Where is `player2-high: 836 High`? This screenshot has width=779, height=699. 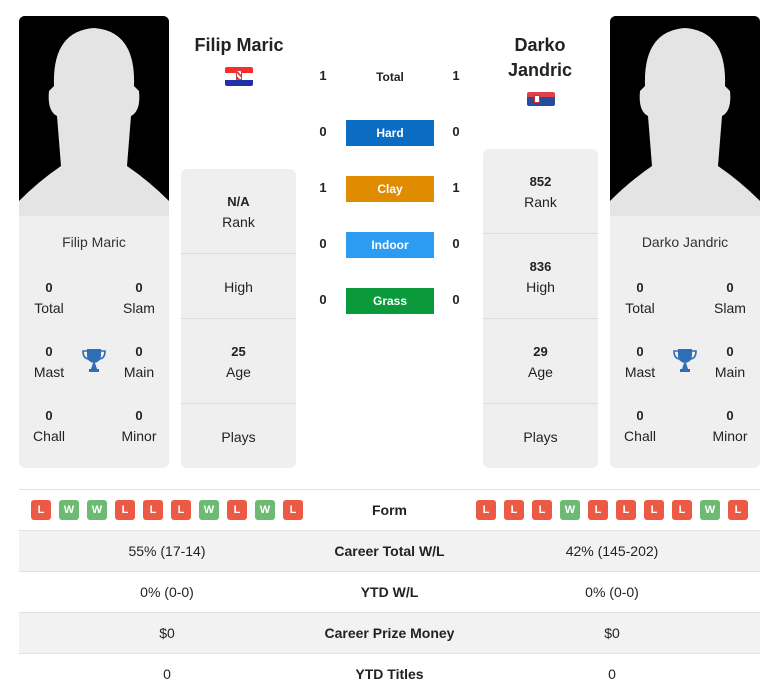 player2-high: 836 High is located at coordinates (540, 277).